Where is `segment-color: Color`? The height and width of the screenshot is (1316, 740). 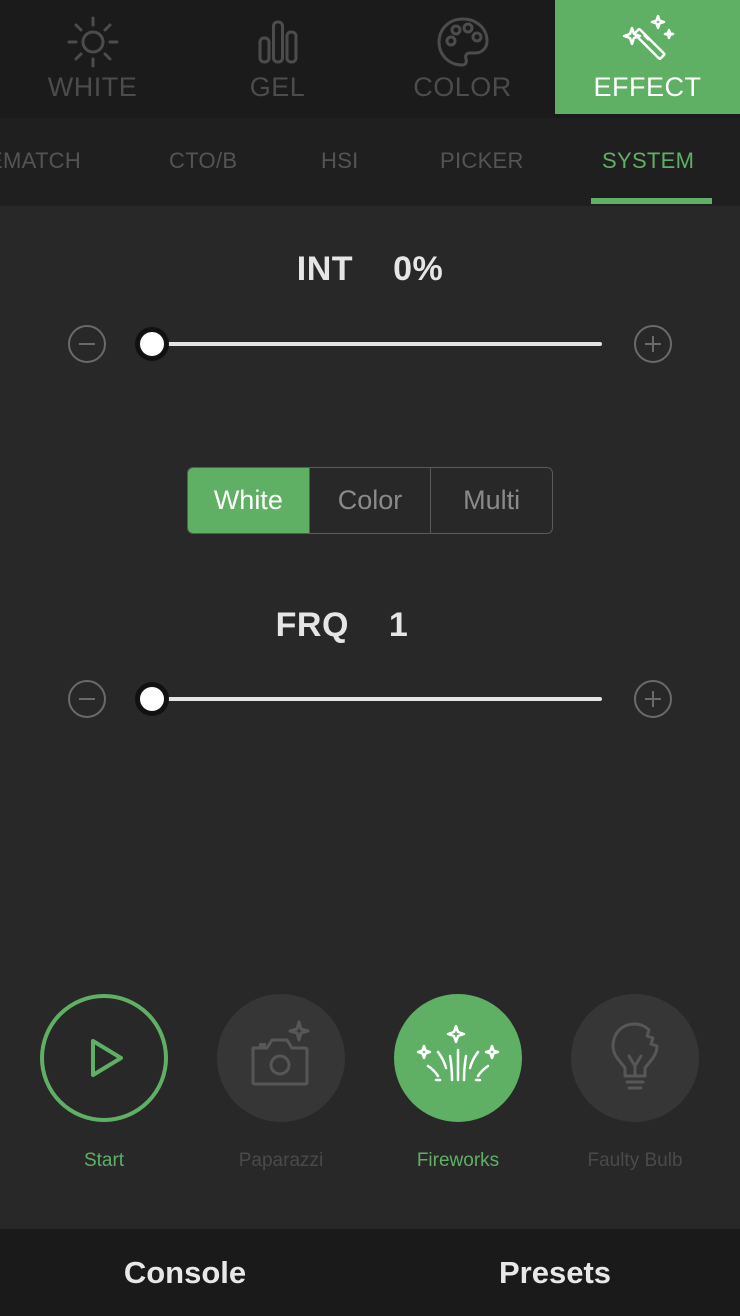 segment-color: Color is located at coordinates (369, 500).